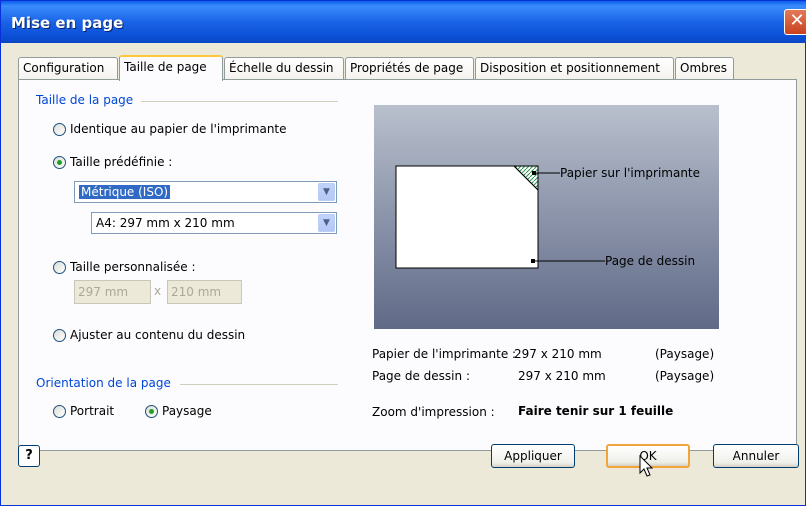 The height and width of the screenshot is (506, 806). What do you see at coordinates (433, 412) in the screenshot?
I see `print-zoom-label: Zoom d'impression :` at bounding box center [433, 412].